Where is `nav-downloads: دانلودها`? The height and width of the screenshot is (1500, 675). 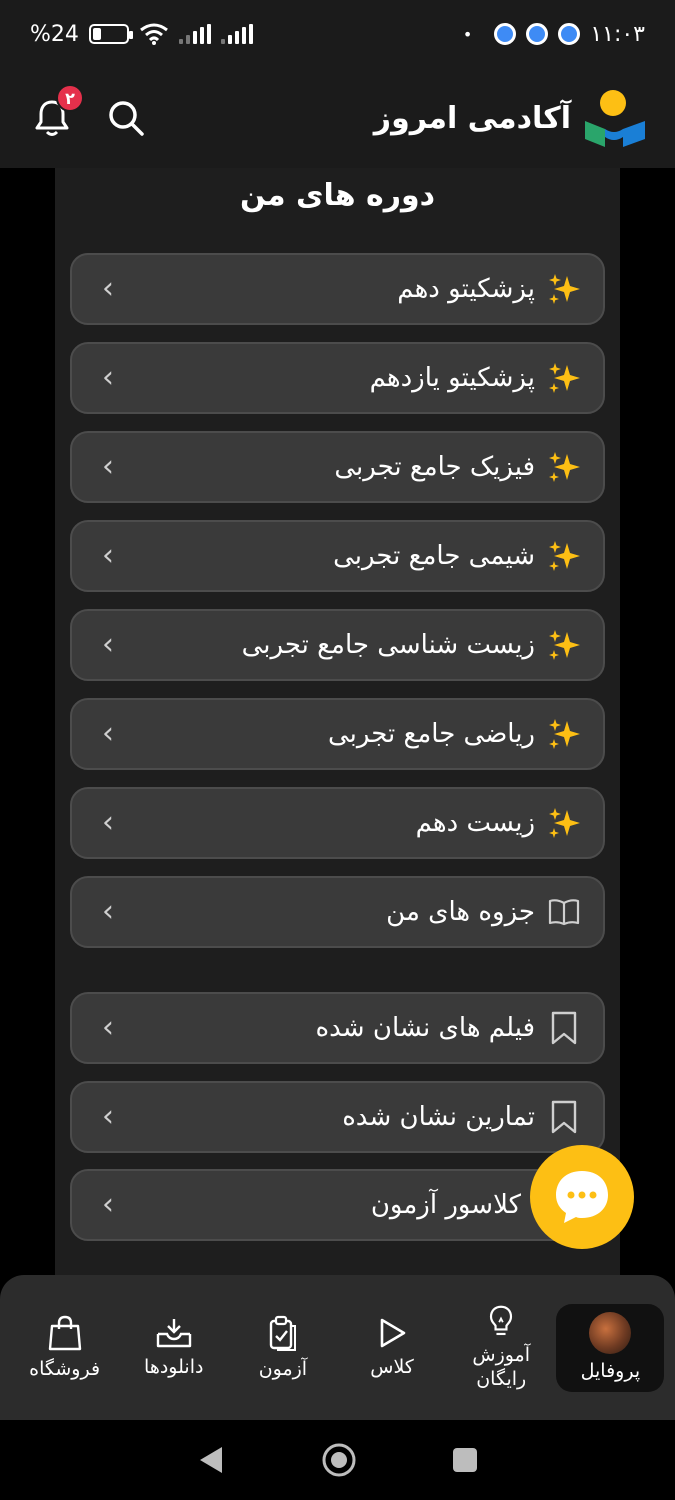
nav-downloads: دانلودها is located at coordinates (174, 1348).